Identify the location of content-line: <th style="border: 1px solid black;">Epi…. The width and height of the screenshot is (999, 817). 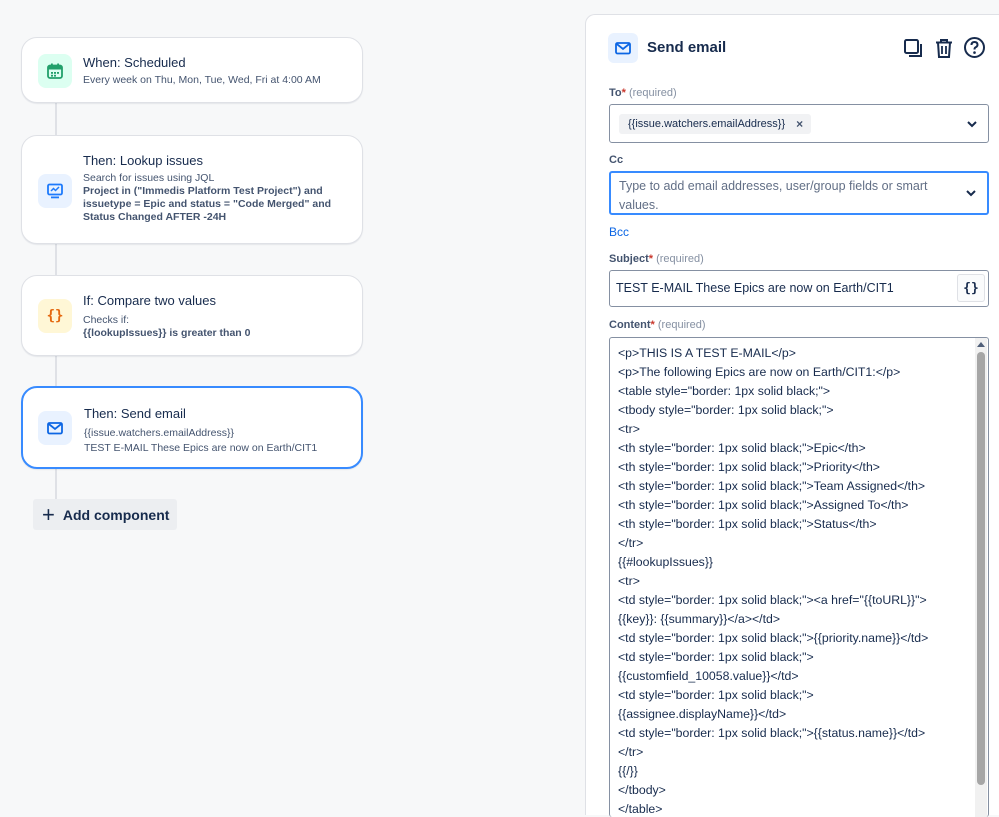
(742, 448).